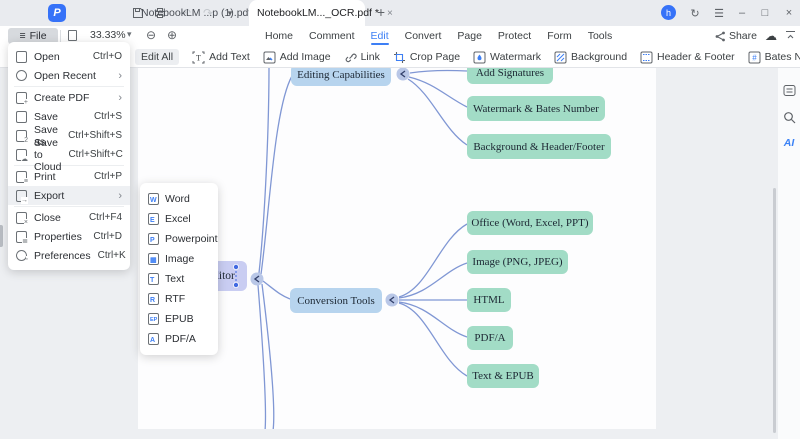  What do you see at coordinates (530, 223) in the screenshot?
I see `mindmap-leaf-office: Office (Word, Excel, PPT)` at bounding box center [530, 223].